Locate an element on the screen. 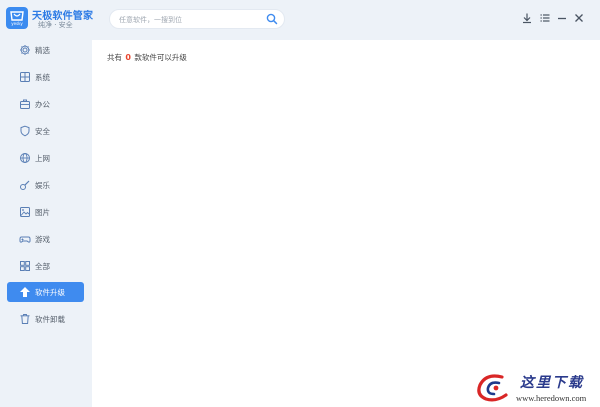 This screenshot has width=600, height=407. shopping-bag-icon is located at coordinates (17, 16).